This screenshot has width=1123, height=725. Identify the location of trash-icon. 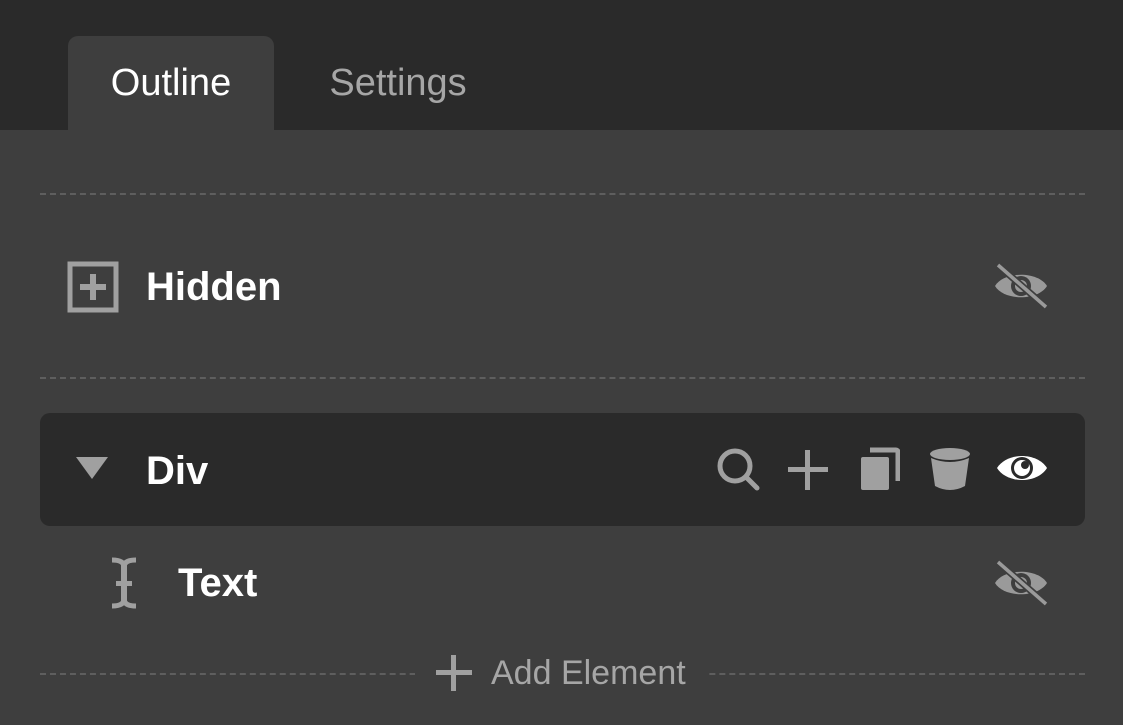
(950, 469).